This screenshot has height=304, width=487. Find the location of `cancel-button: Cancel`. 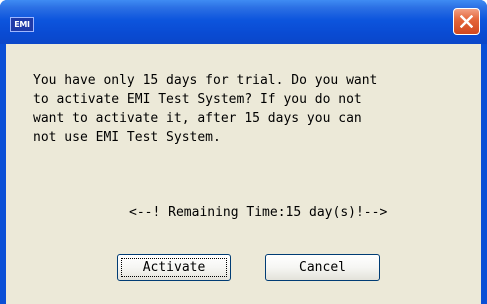

cancel-button: Cancel is located at coordinates (322, 267).